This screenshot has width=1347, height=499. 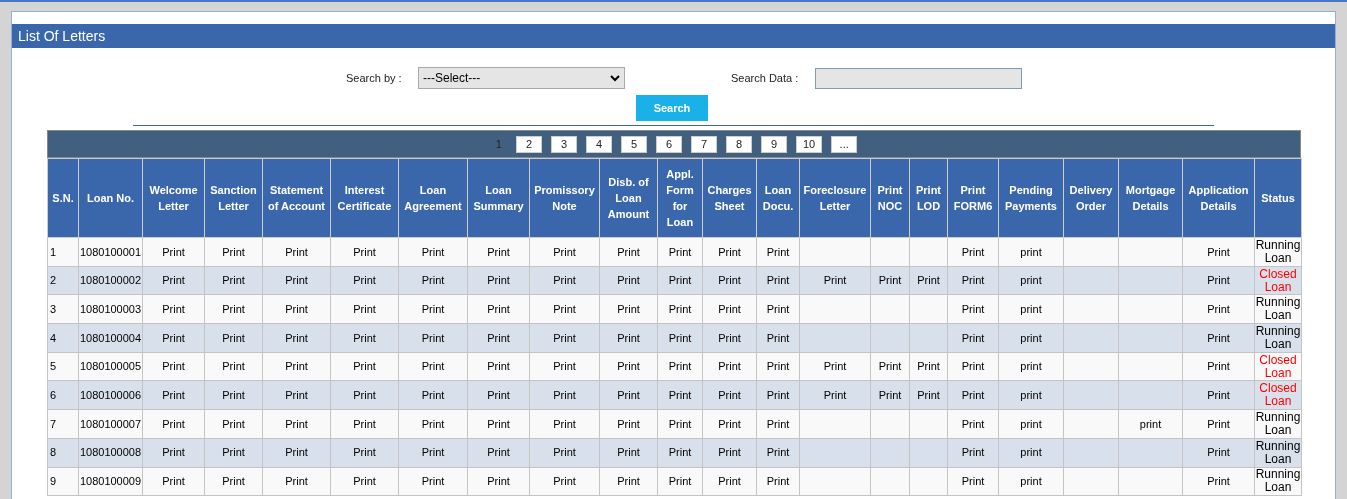 I want to click on pager-link: 7, so click(x=703, y=144).